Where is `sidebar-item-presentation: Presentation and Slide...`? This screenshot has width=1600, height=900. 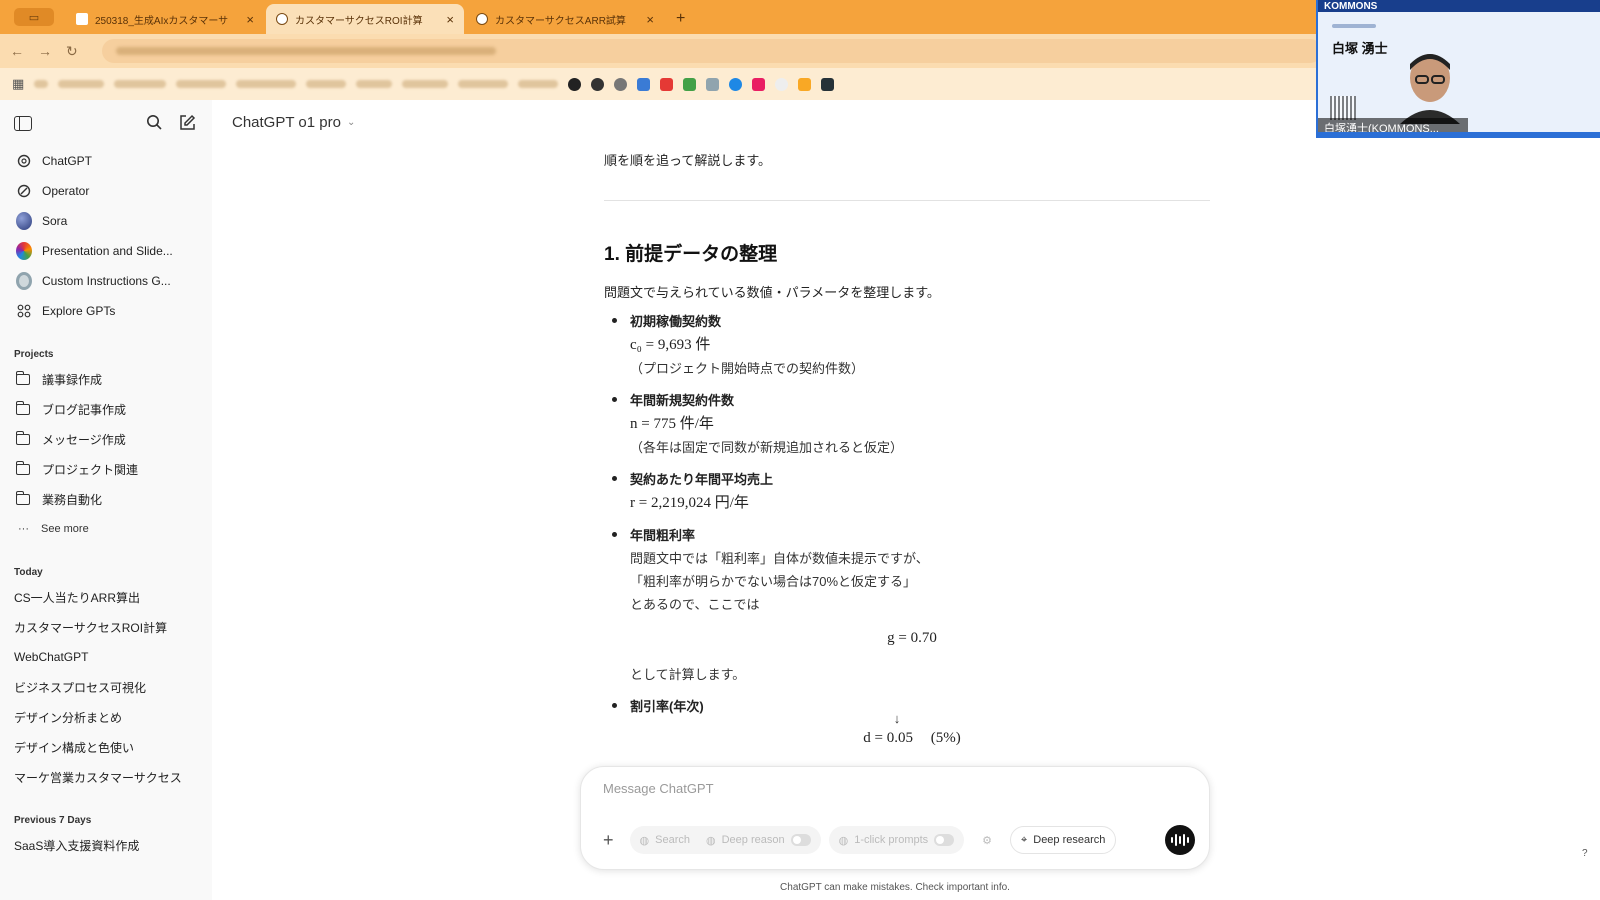 sidebar-item-presentation: Presentation and Slide... is located at coordinates (106, 251).